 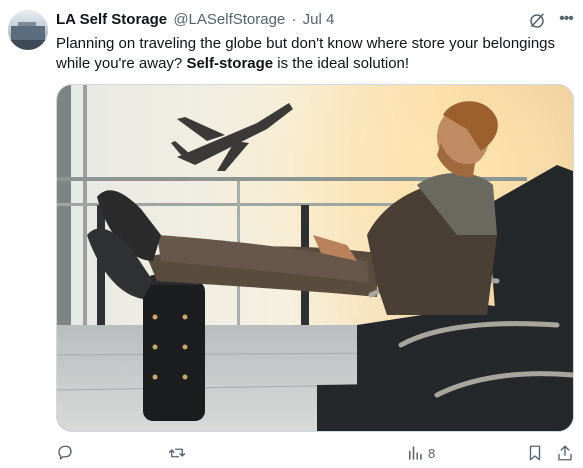 I want to click on tweet-date: Jul 4, so click(x=319, y=19).